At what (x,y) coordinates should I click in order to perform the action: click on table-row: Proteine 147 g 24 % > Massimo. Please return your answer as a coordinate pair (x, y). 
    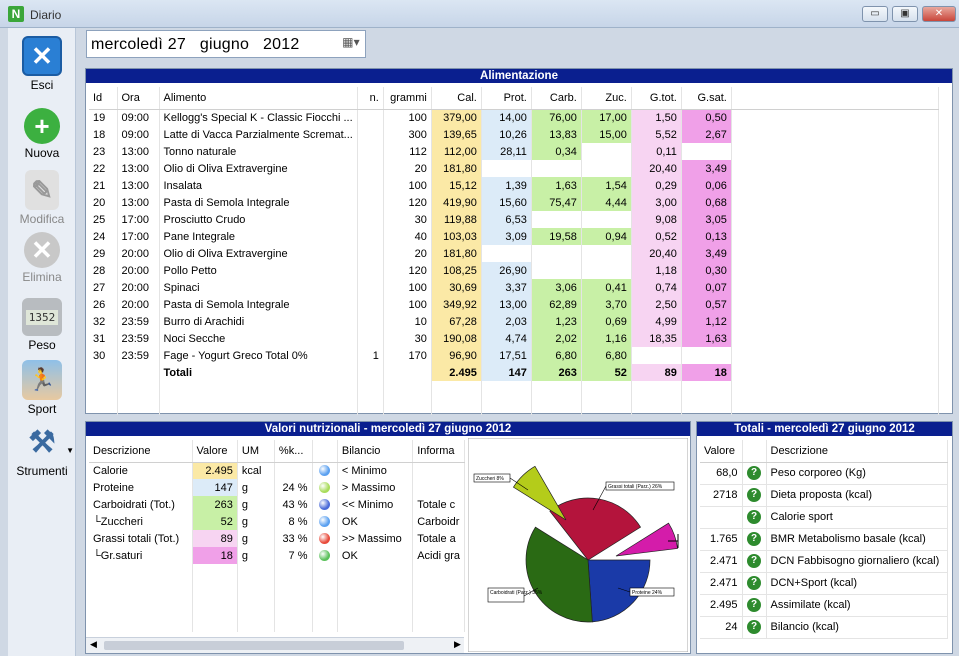
    Looking at the image, I should click on (277, 487).